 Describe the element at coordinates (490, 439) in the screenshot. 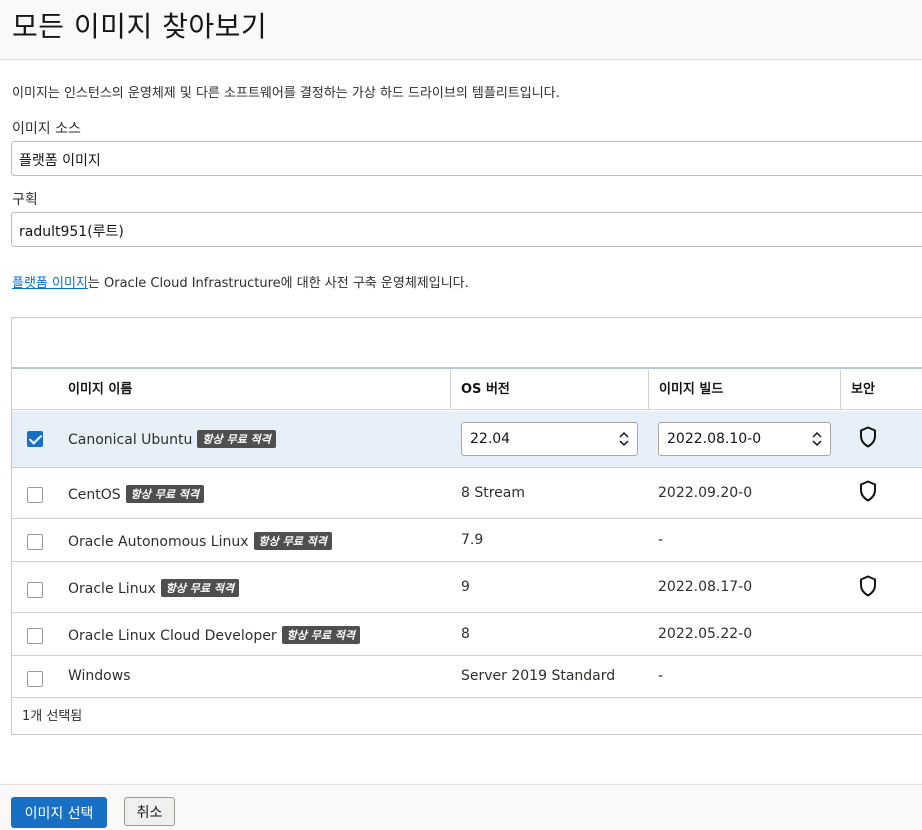

I see `os-version-value: 22.04` at that location.